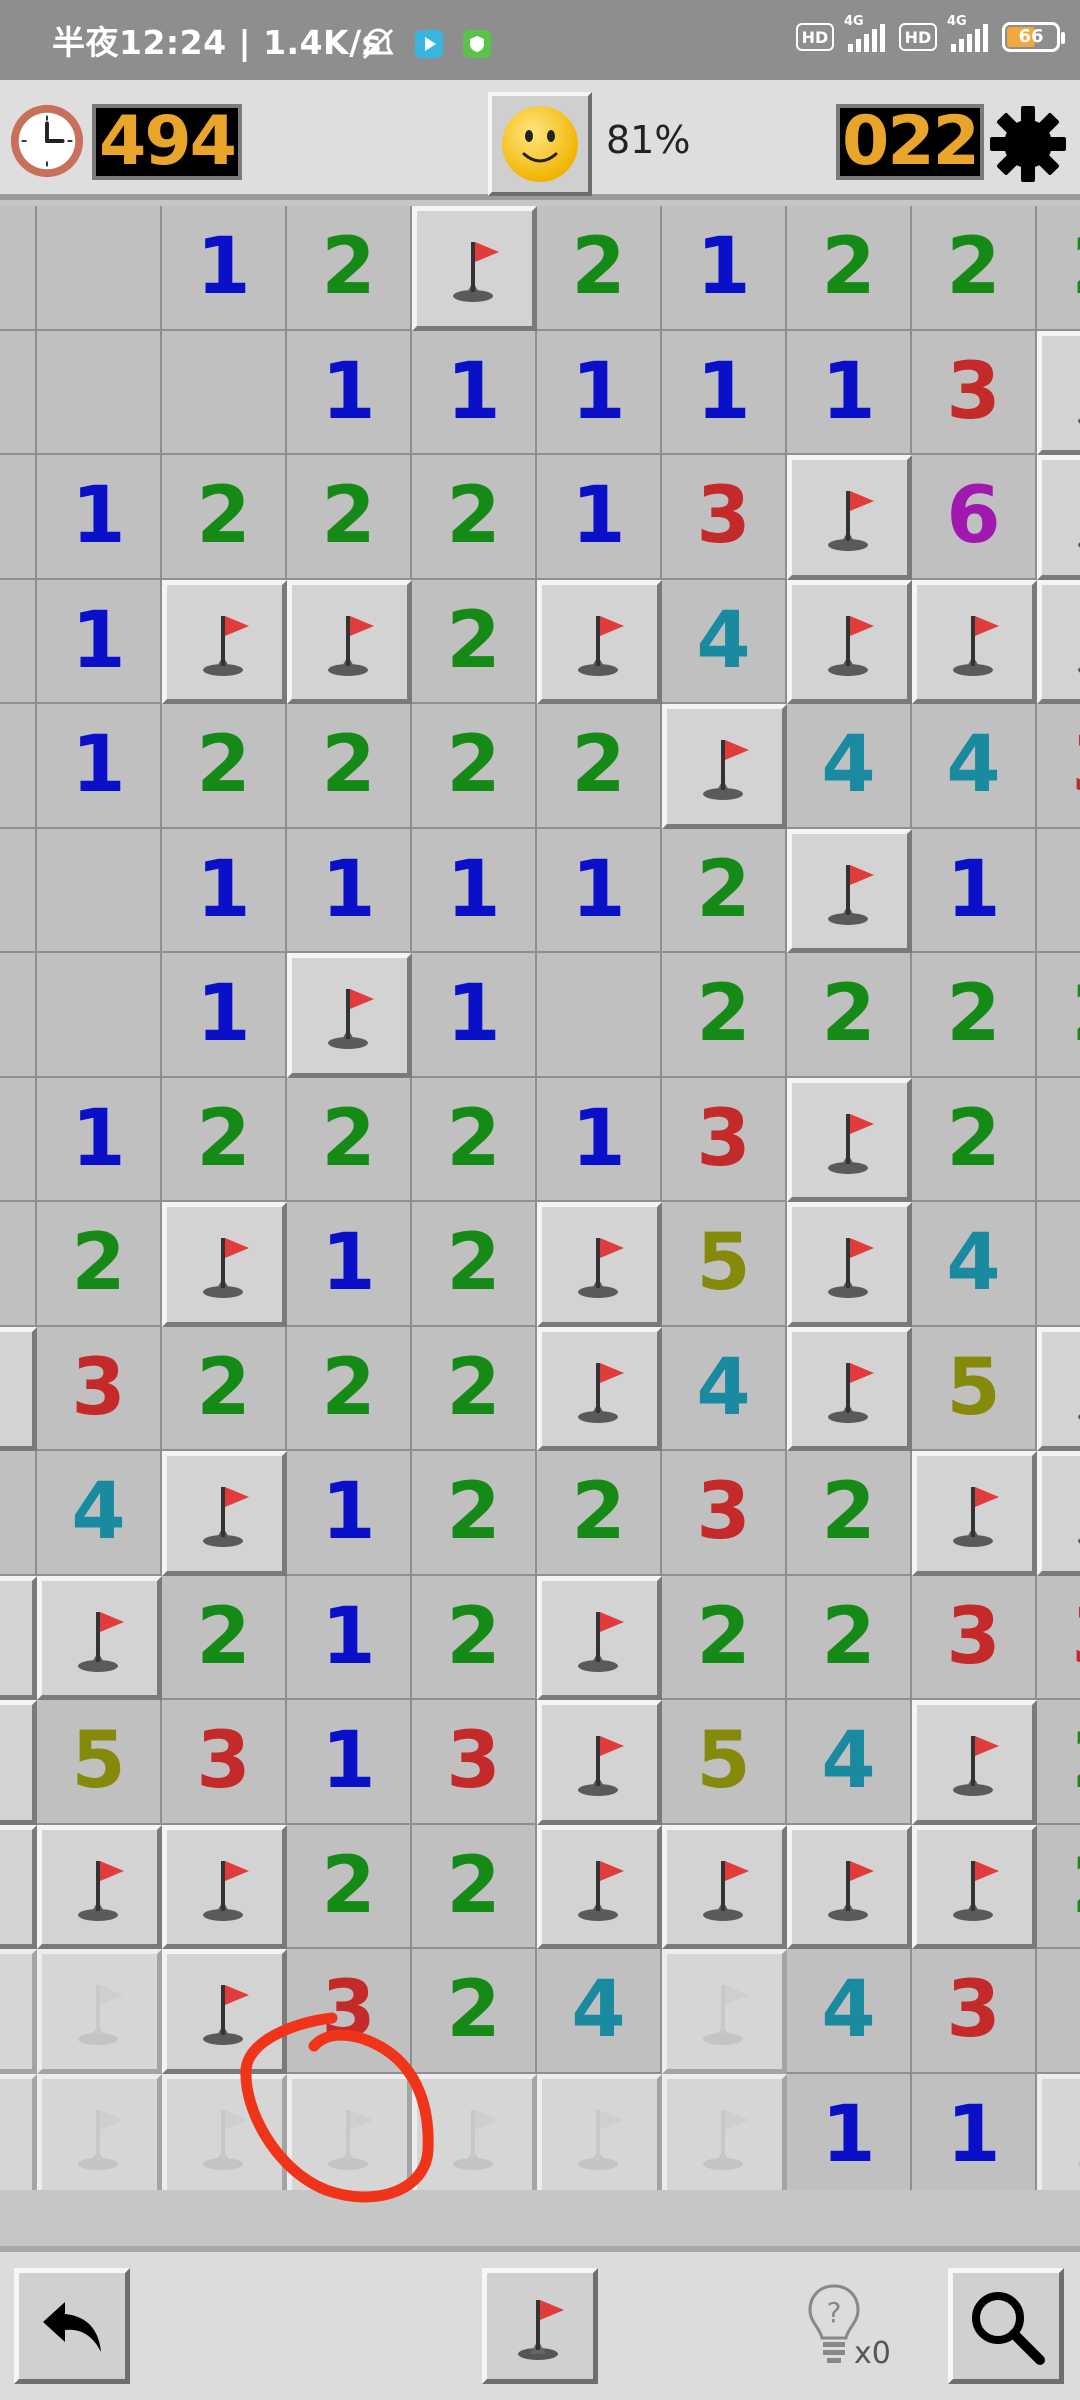  I want to click on new-game-smiley-button, so click(540, 144).